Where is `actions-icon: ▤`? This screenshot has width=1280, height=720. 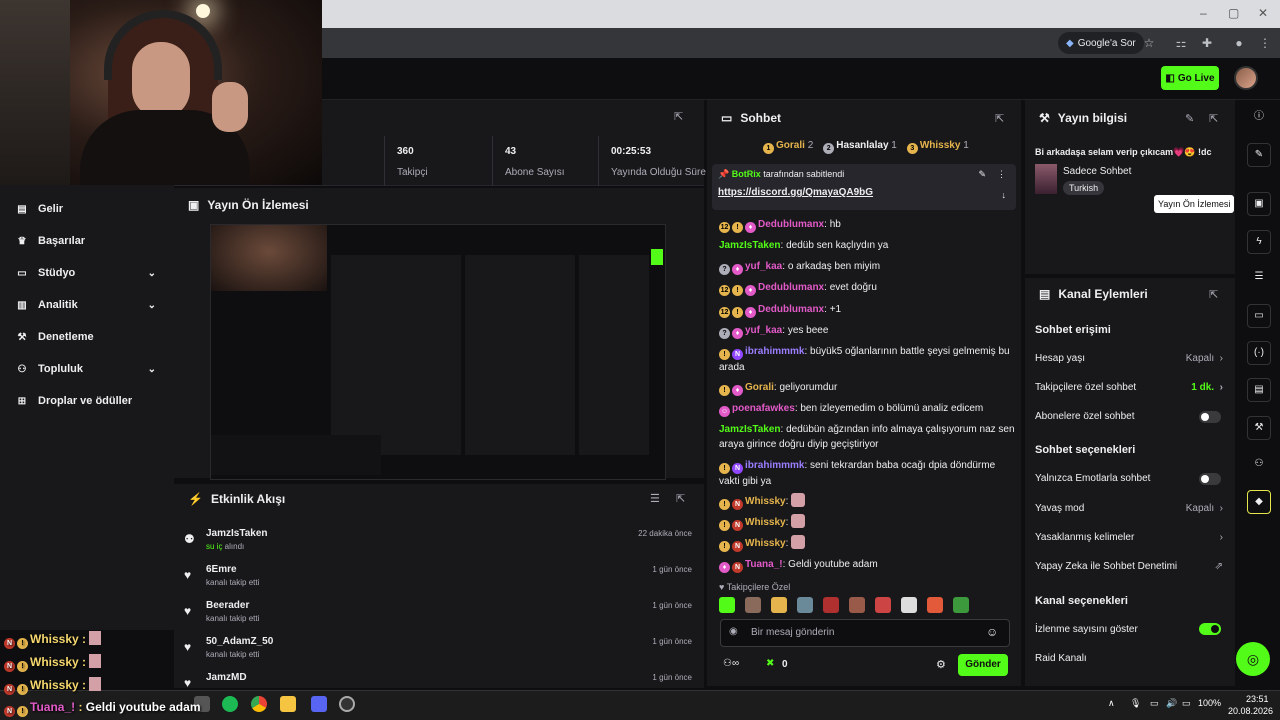
actions-icon: ▤ is located at coordinates (1259, 390).